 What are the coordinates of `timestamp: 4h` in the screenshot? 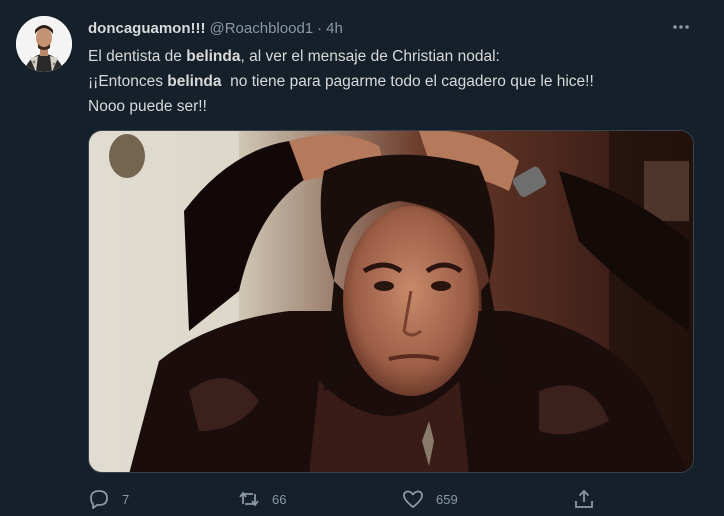 It's located at (334, 28).